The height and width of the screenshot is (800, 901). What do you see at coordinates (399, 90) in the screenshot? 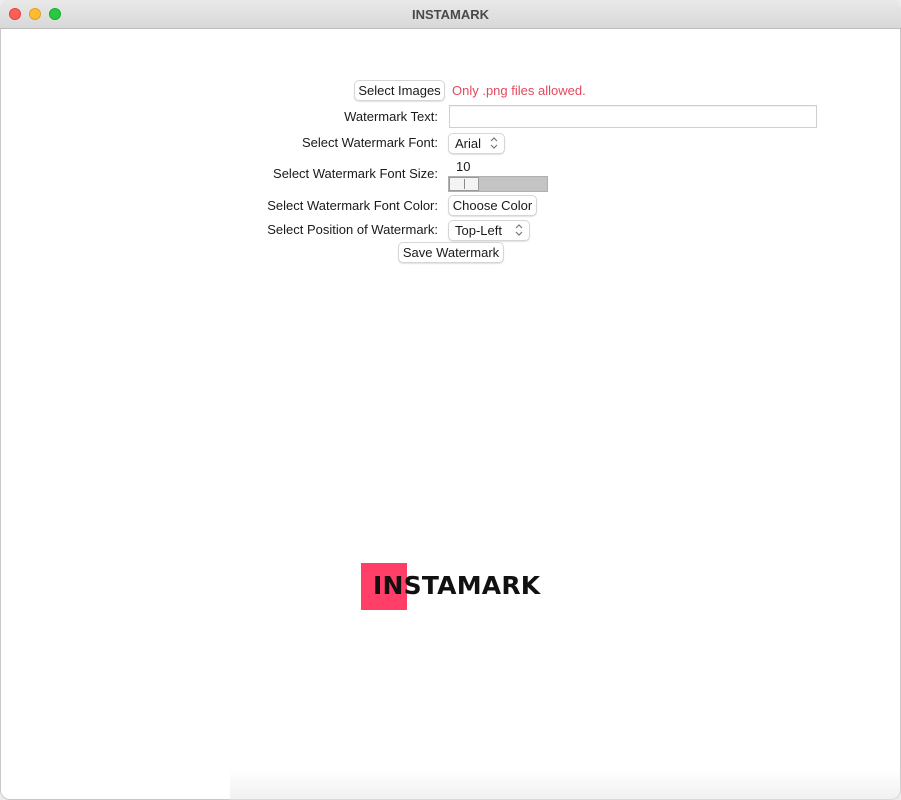
I see `select-images-button: Select Images` at bounding box center [399, 90].